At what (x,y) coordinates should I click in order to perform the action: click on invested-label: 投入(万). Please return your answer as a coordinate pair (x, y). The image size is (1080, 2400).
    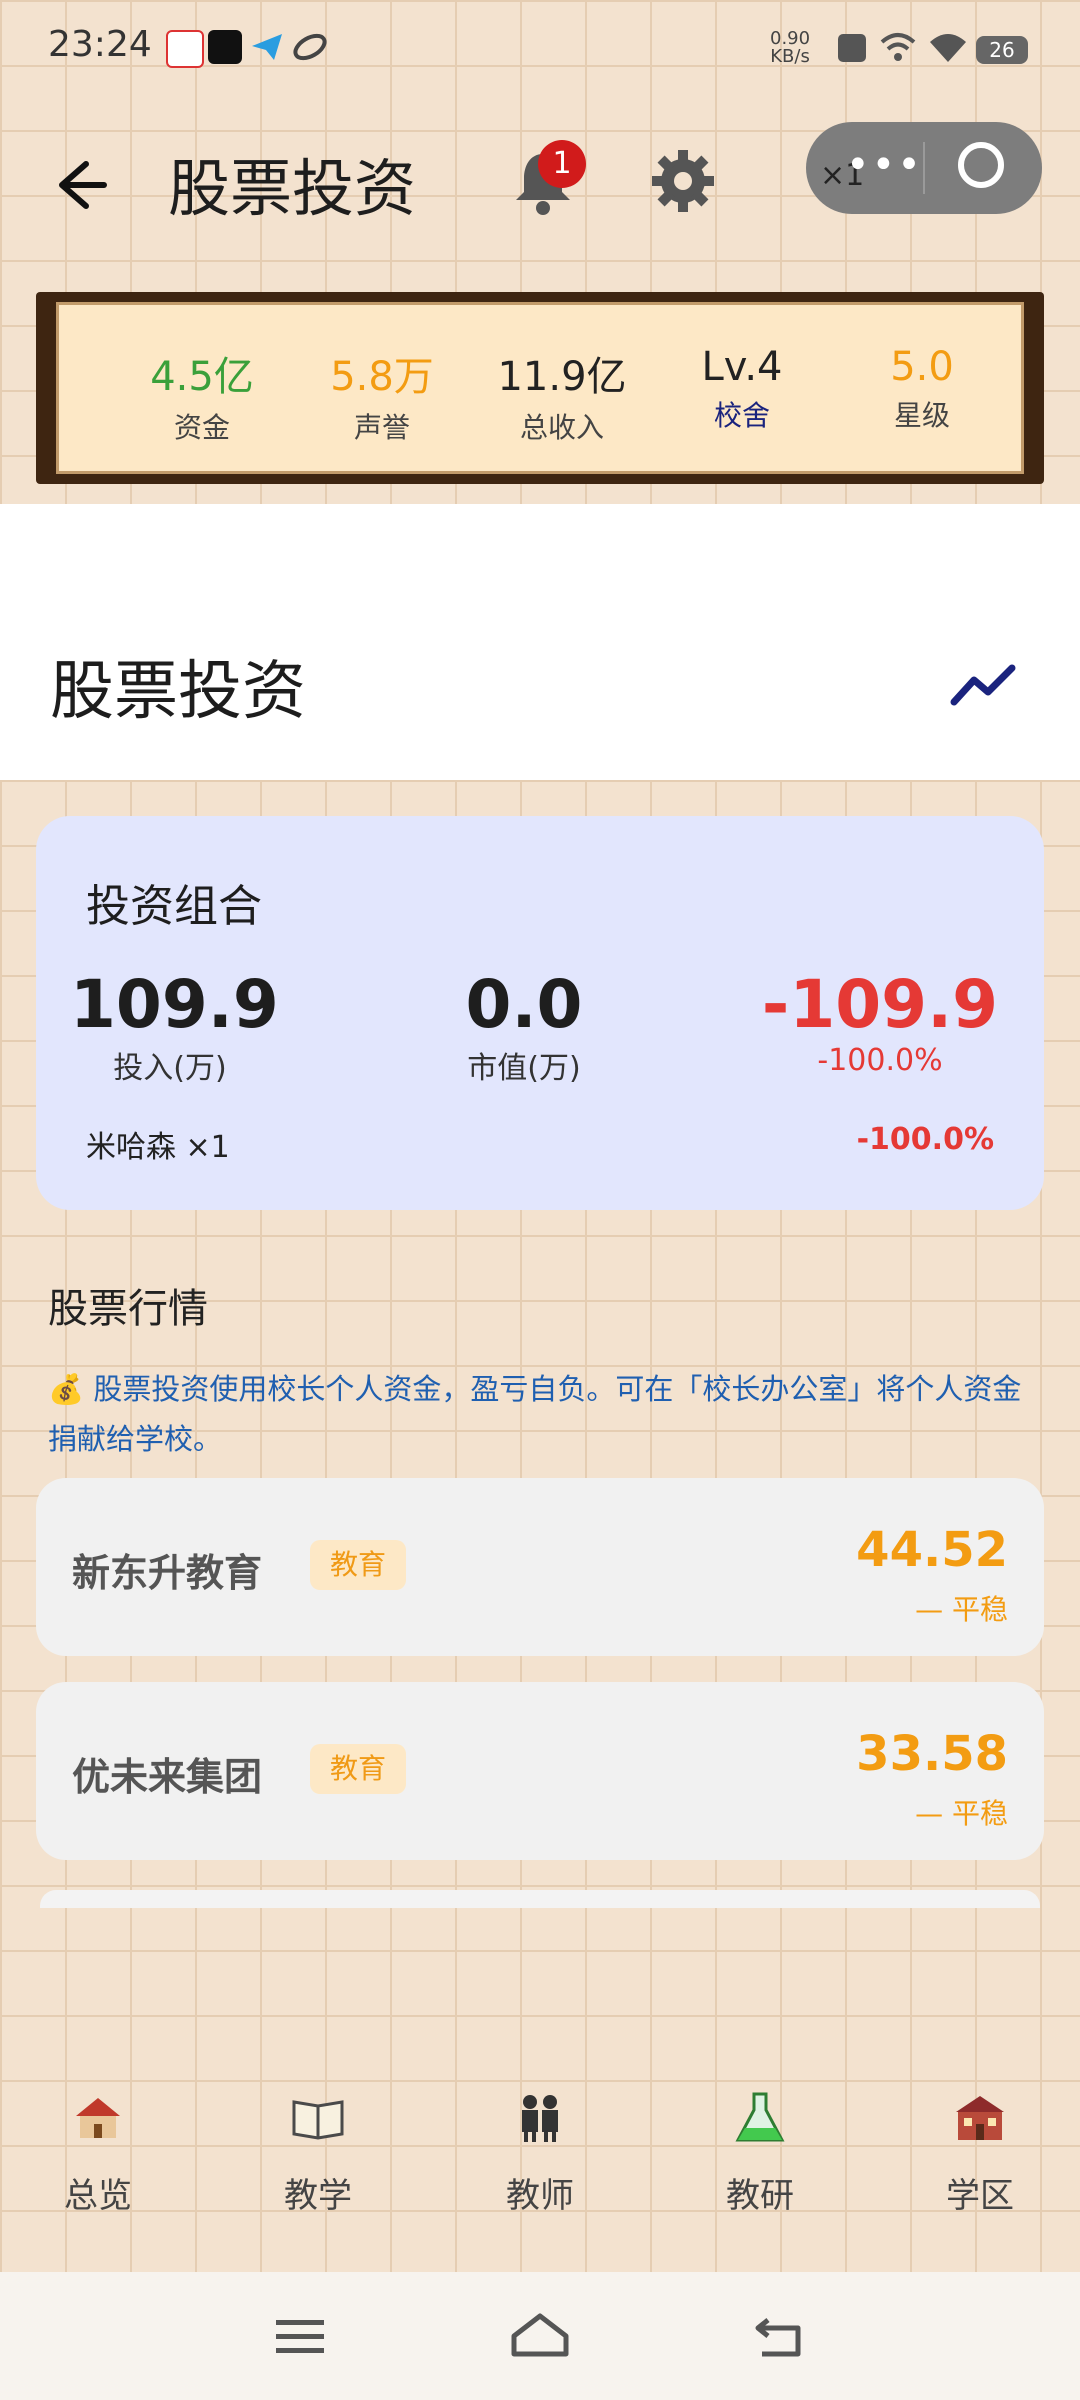
    Looking at the image, I should click on (170, 1068).